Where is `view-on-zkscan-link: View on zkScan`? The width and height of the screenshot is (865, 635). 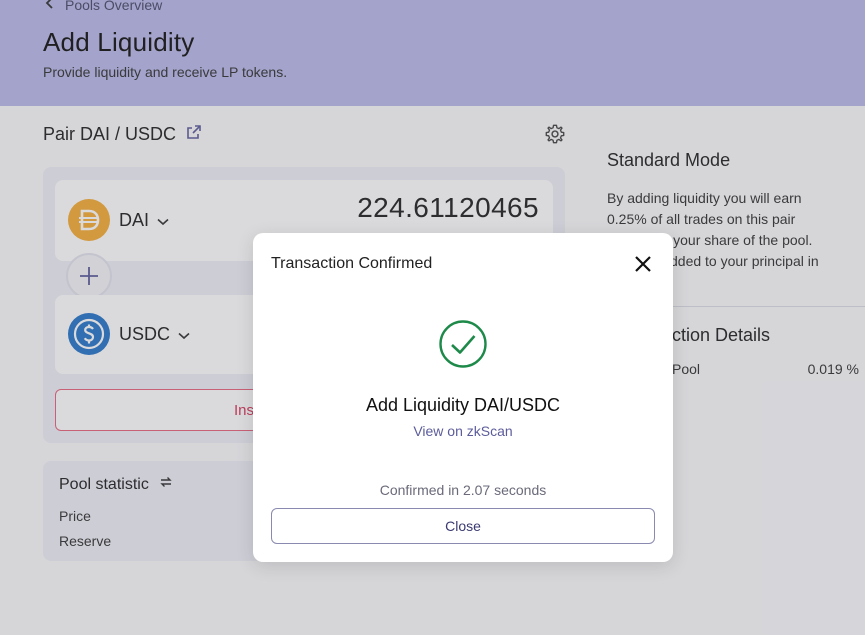
view-on-zkscan-link: View on zkScan is located at coordinates (463, 431).